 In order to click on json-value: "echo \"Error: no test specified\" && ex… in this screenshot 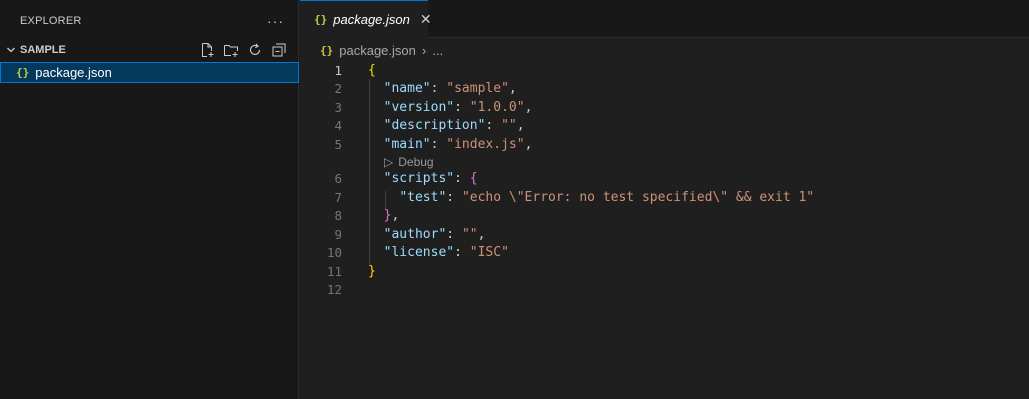, I will do `click(638, 197)`.